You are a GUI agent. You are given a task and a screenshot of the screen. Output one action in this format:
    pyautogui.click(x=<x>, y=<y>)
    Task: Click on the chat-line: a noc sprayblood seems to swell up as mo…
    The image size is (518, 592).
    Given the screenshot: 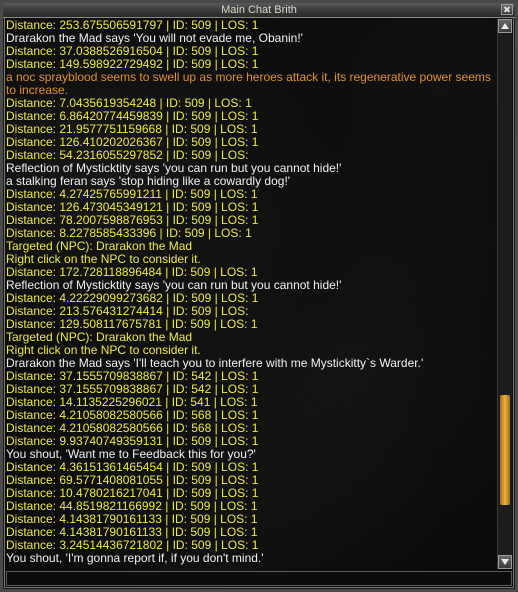 What is the action you would take?
    pyautogui.click(x=250, y=83)
    